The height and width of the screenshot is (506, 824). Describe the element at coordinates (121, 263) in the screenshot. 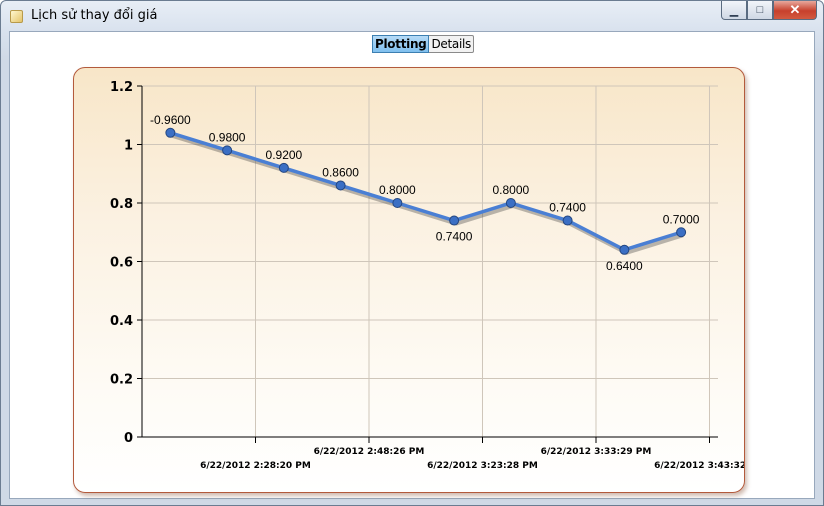

I see `y-tick-label: 0.6` at that location.